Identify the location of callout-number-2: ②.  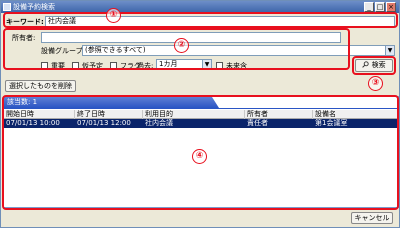
(181, 45).